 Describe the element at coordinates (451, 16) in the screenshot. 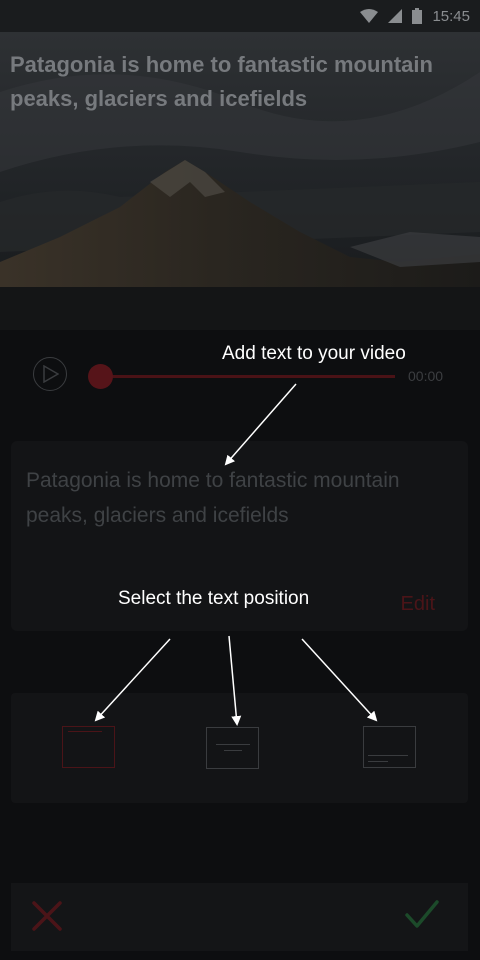

I see `status-time: 15:45` at that location.